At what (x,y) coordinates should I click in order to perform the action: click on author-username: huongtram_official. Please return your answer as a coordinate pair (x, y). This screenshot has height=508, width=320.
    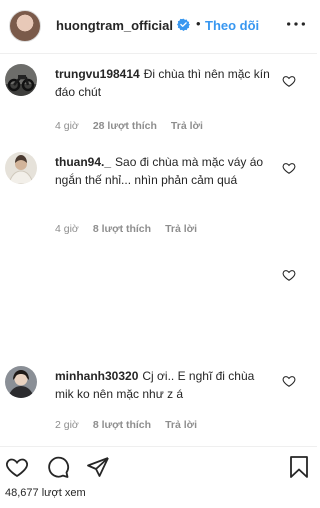
    Looking at the image, I should click on (114, 25).